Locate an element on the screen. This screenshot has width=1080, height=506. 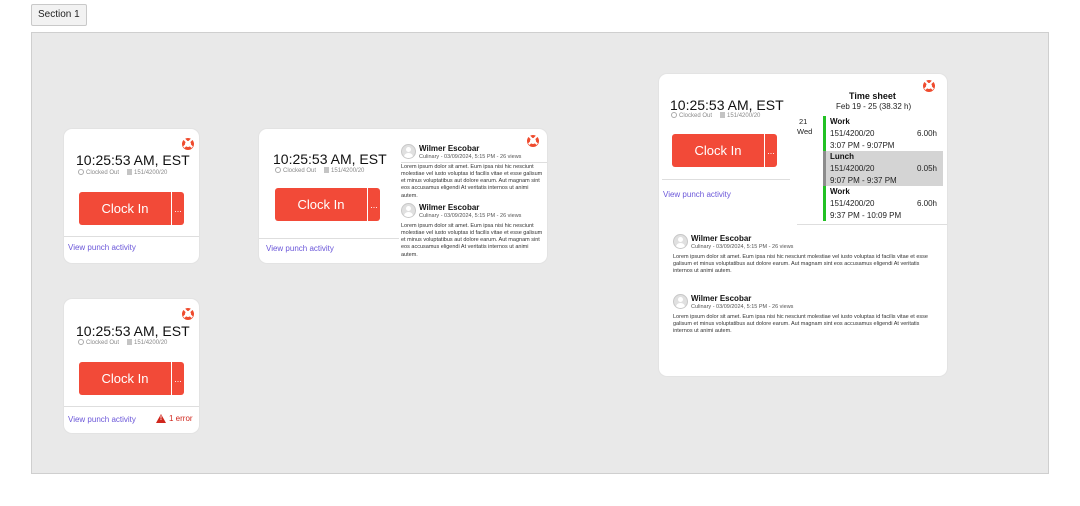
timesheet-title: Time sheet is located at coordinates (872, 96).